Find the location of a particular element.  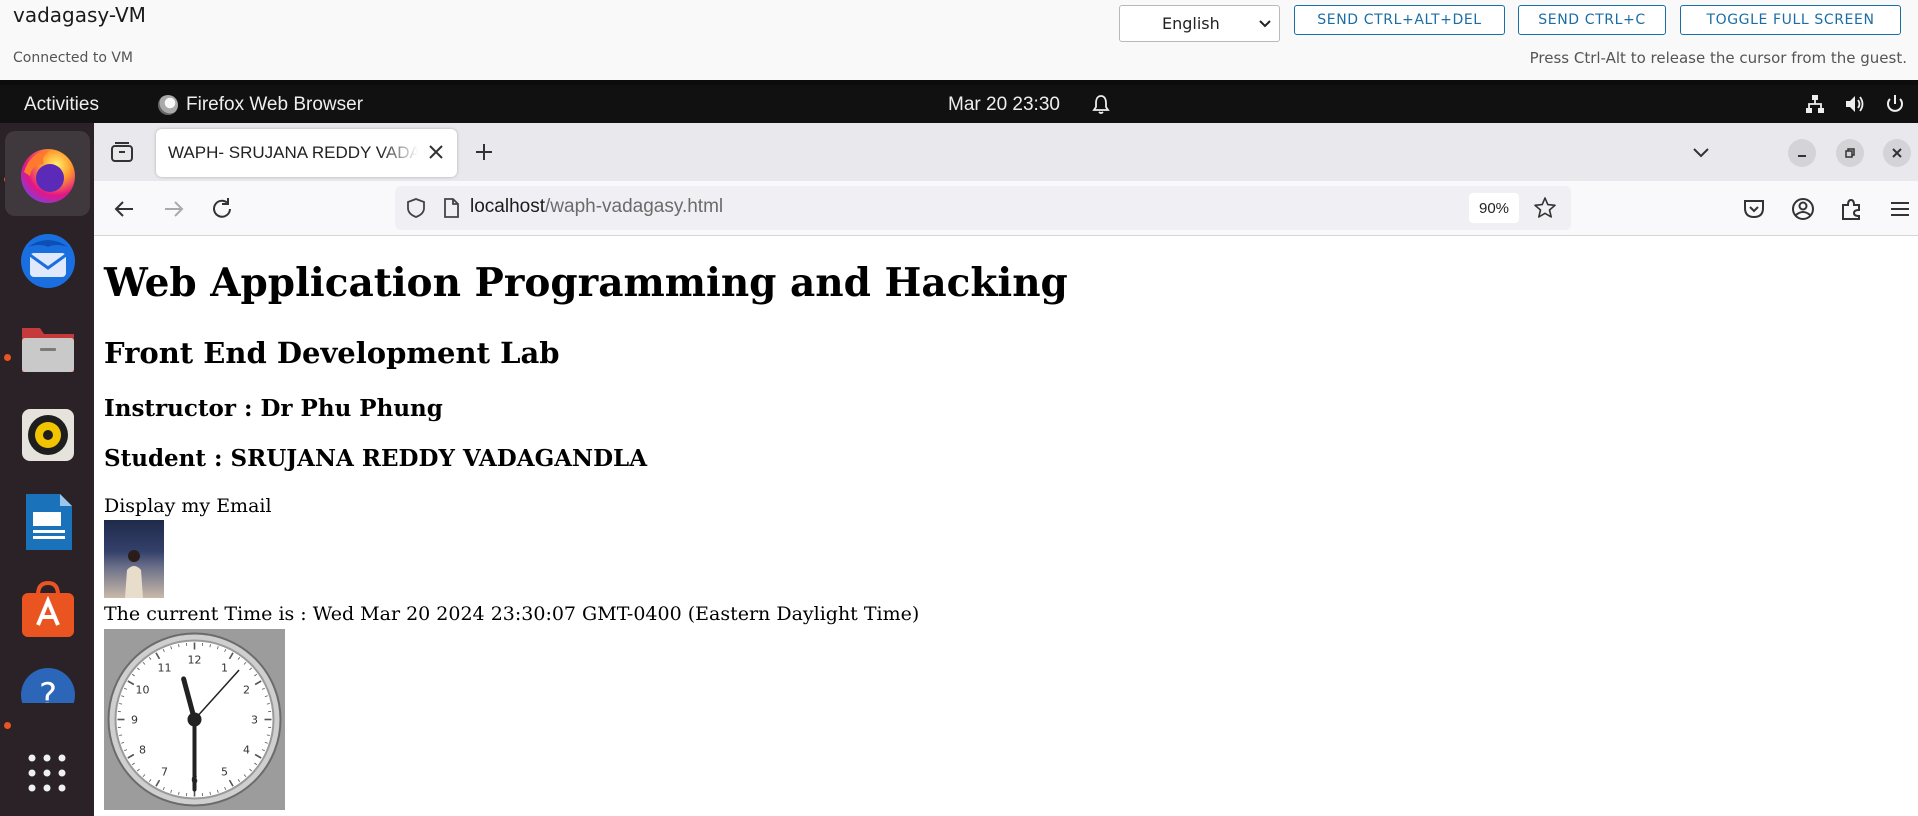

zoom-level-button: 90% is located at coordinates (1494, 208).